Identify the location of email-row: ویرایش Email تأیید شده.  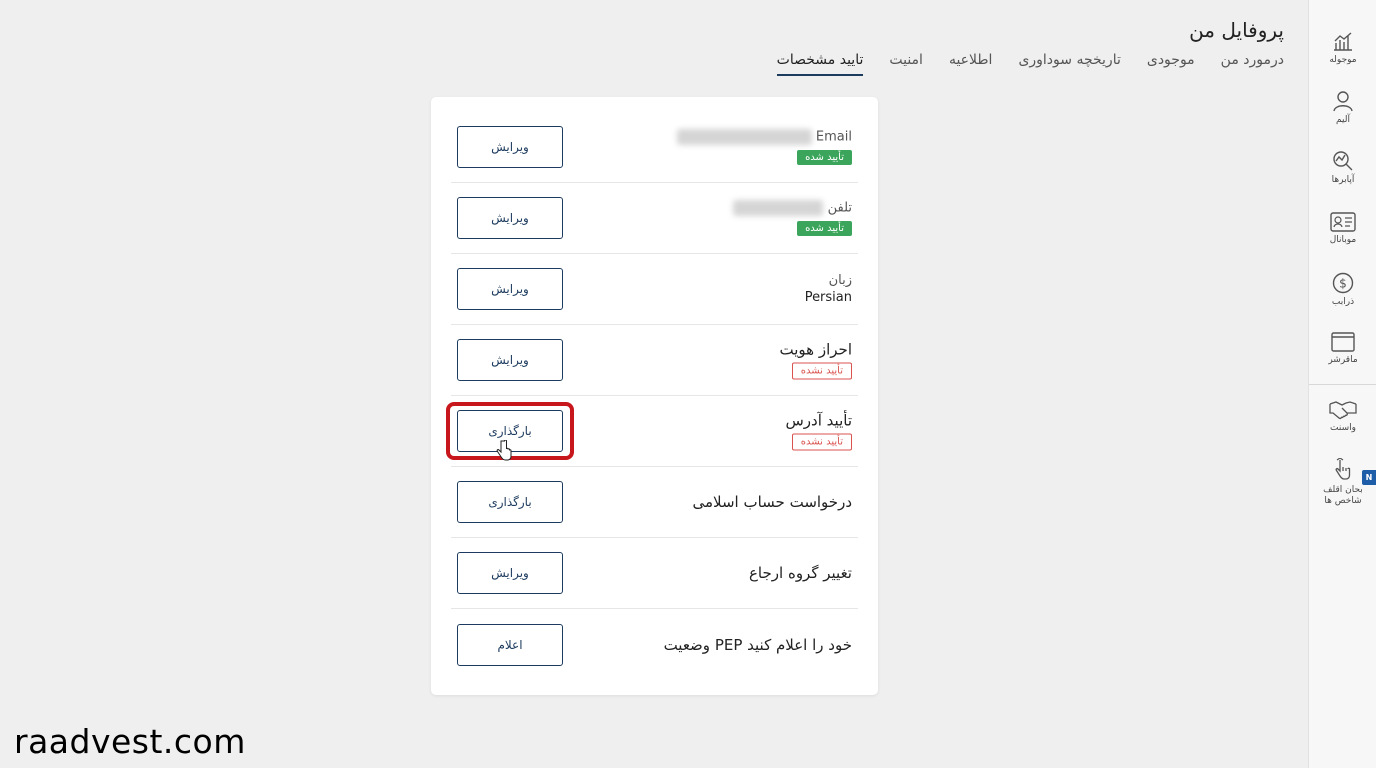
(654, 147).